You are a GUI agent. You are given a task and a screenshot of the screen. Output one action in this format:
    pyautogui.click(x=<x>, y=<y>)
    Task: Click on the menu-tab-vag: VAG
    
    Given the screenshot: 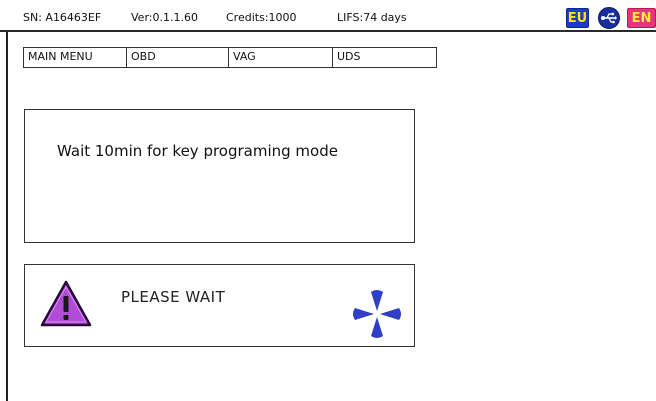 What is the action you would take?
    pyautogui.click(x=281, y=57)
    